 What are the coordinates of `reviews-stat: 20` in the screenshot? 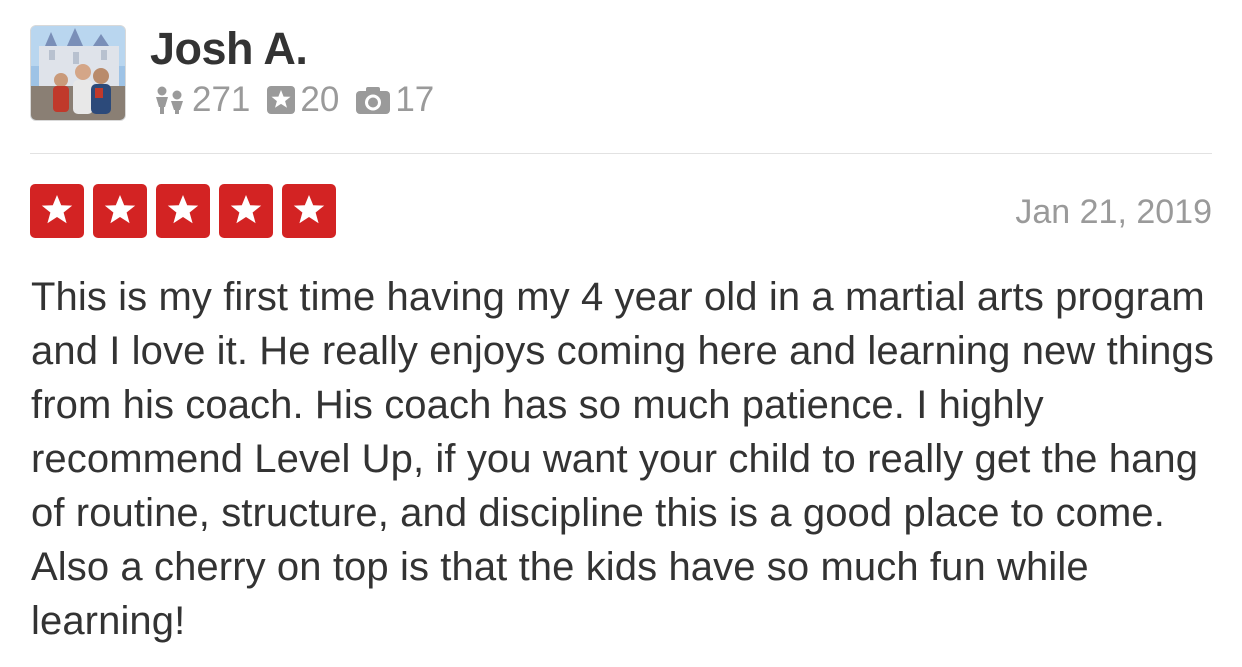 It's located at (302, 100).